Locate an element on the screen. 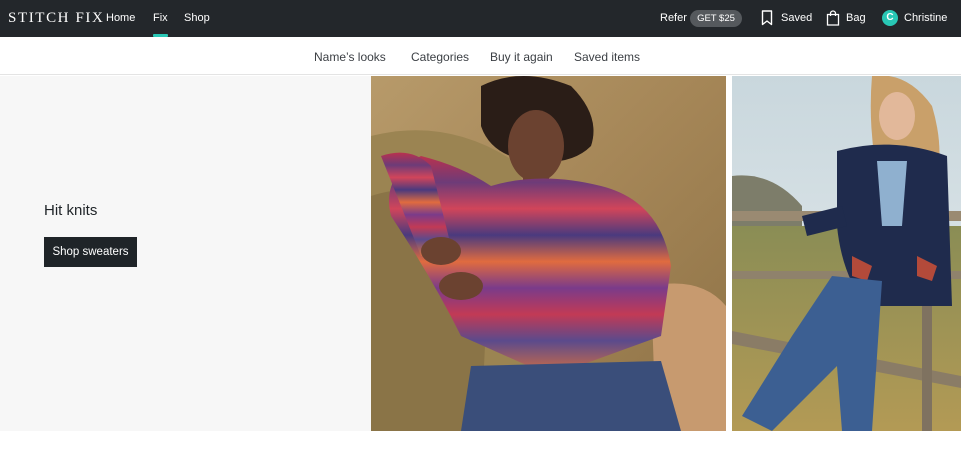 The width and height of the screenshot is (961, 453). nav-shop: Shop is located at coordinates (197, 18).